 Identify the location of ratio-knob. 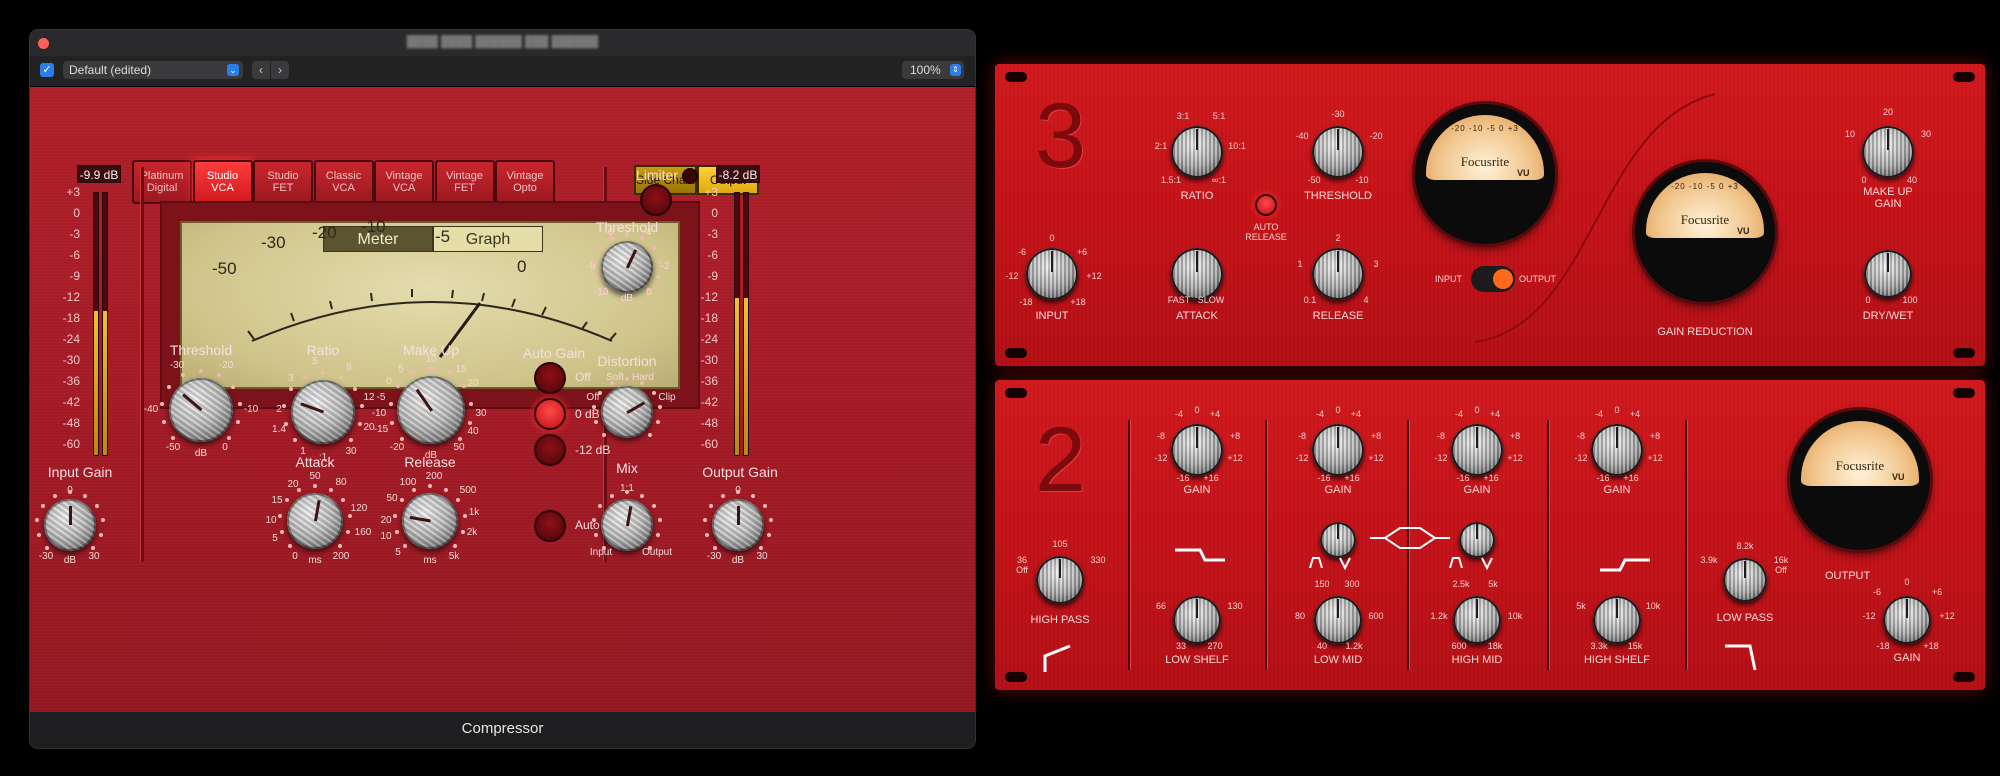
(323, 412).